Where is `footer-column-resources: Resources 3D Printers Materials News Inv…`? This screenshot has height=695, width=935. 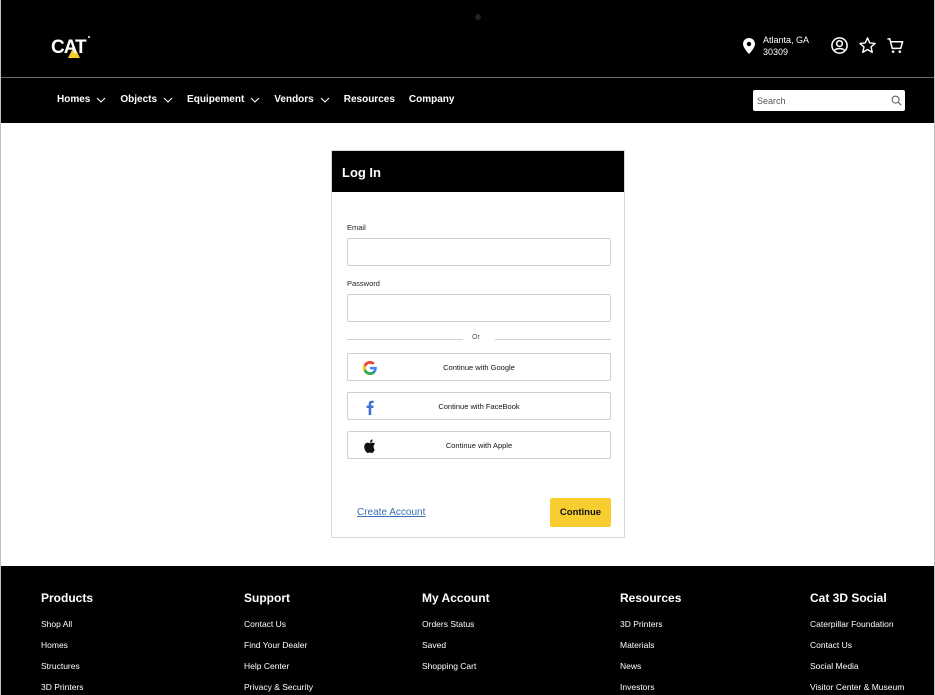
footer-column-resources: Resources 3D Printers Materials News Inv… is located at coordinates (650, 643).